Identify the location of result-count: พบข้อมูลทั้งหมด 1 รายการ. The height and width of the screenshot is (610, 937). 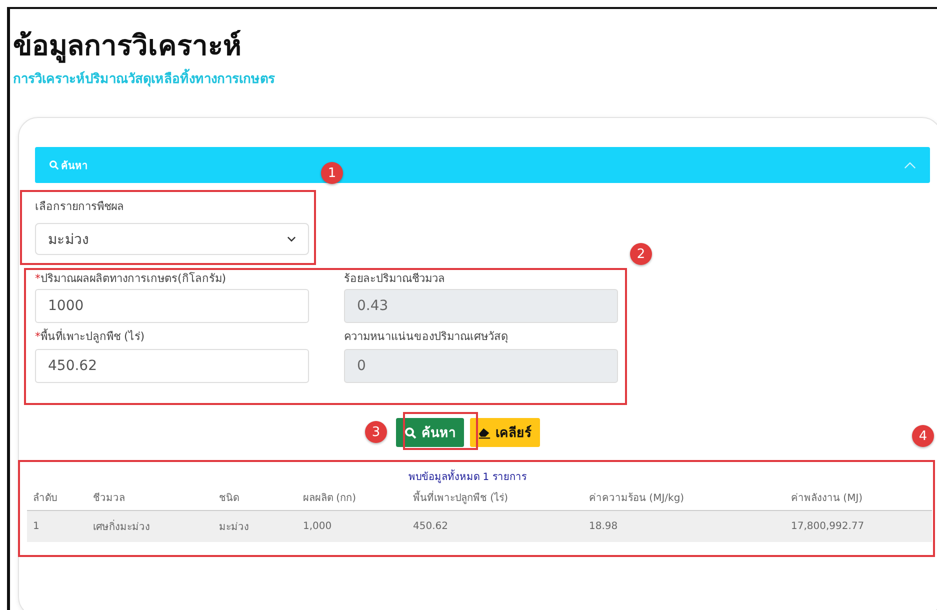
(482, 476).